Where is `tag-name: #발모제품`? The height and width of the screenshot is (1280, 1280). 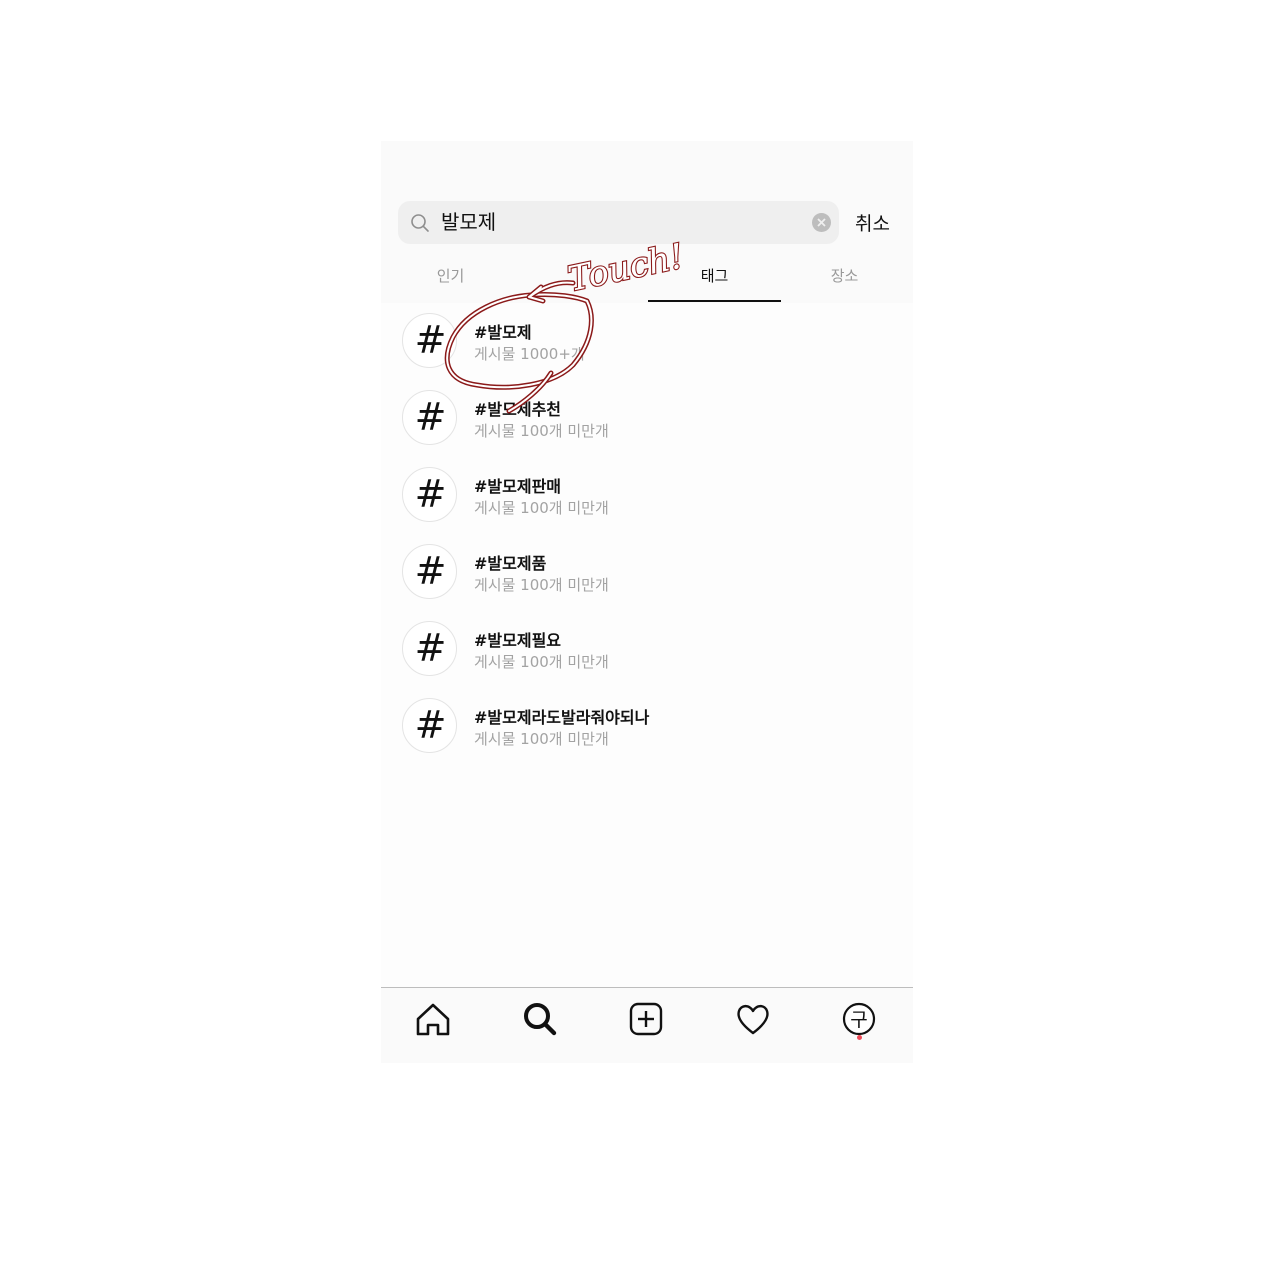
tag-name: #발모제품 is located at coordinates (510, 563).